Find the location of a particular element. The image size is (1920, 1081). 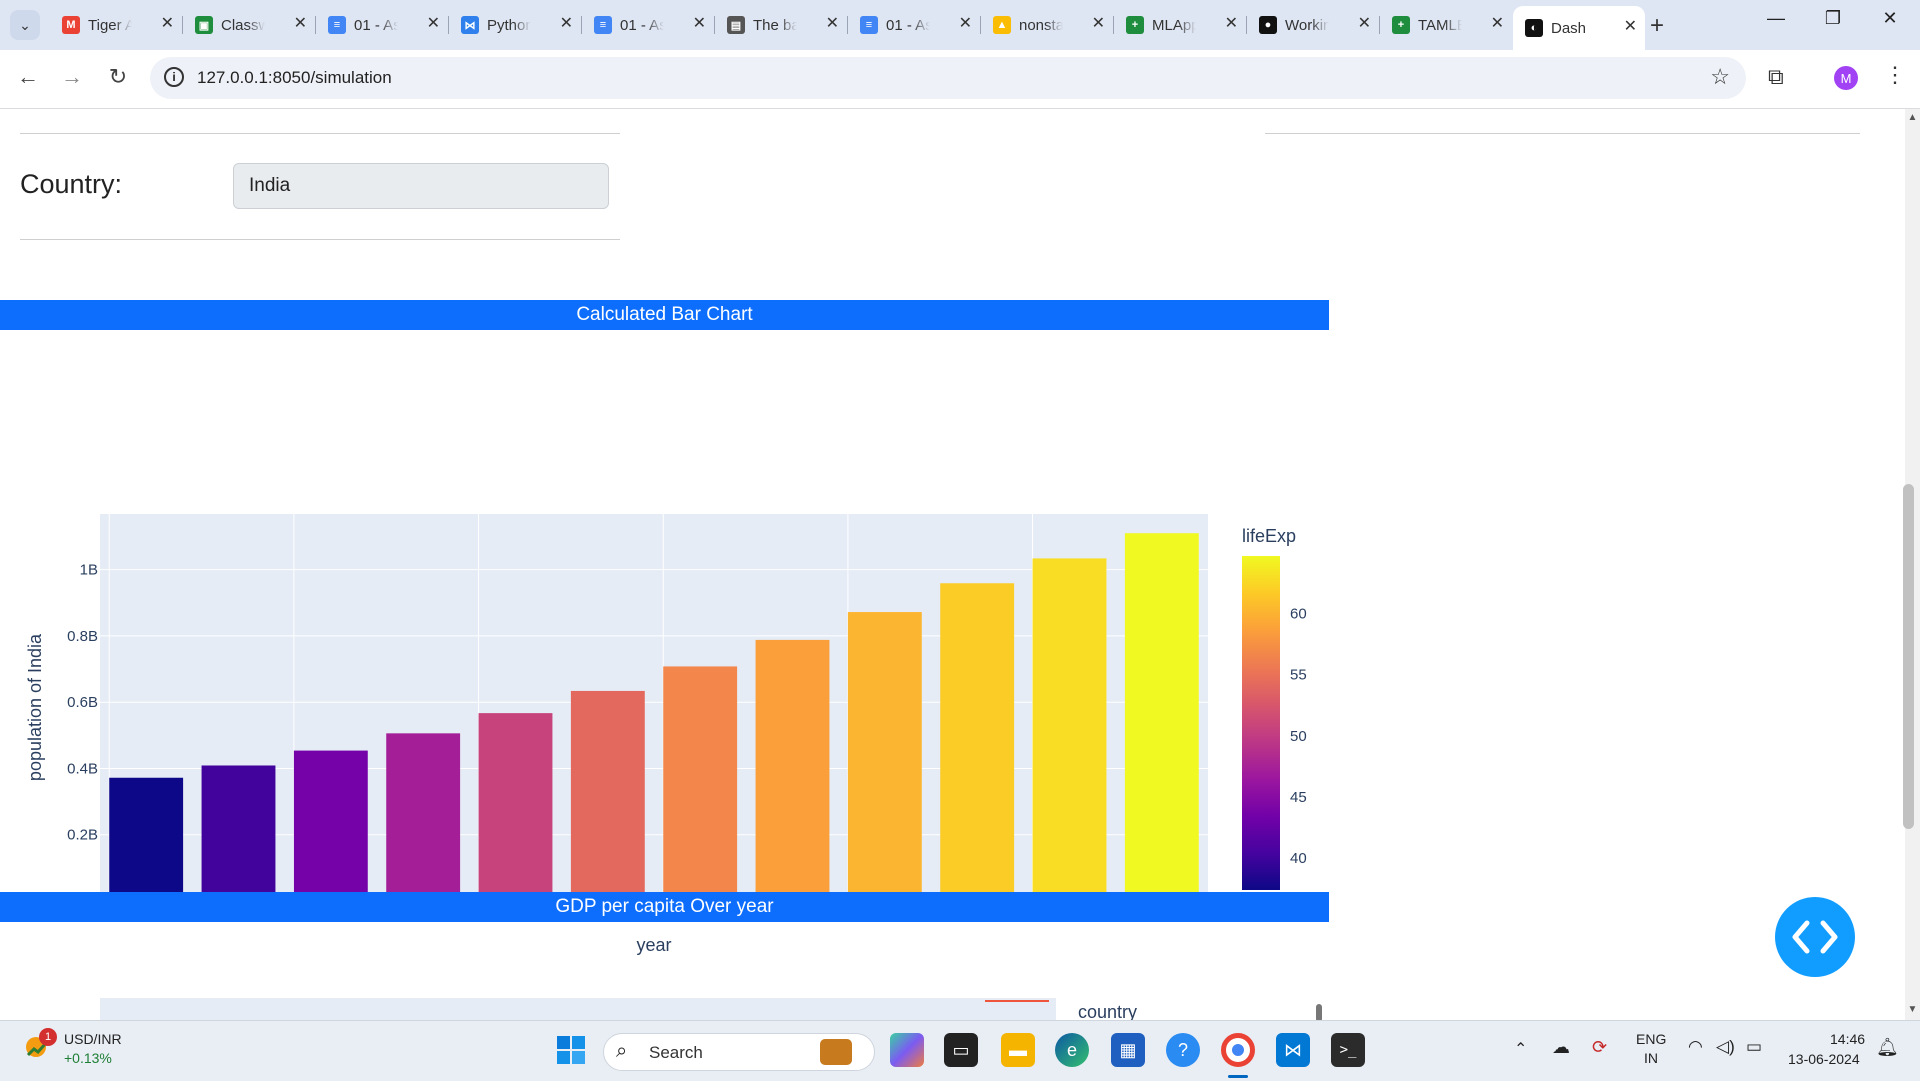

onedrive-icon: ☁ is located at coordinates (1561, 1047).